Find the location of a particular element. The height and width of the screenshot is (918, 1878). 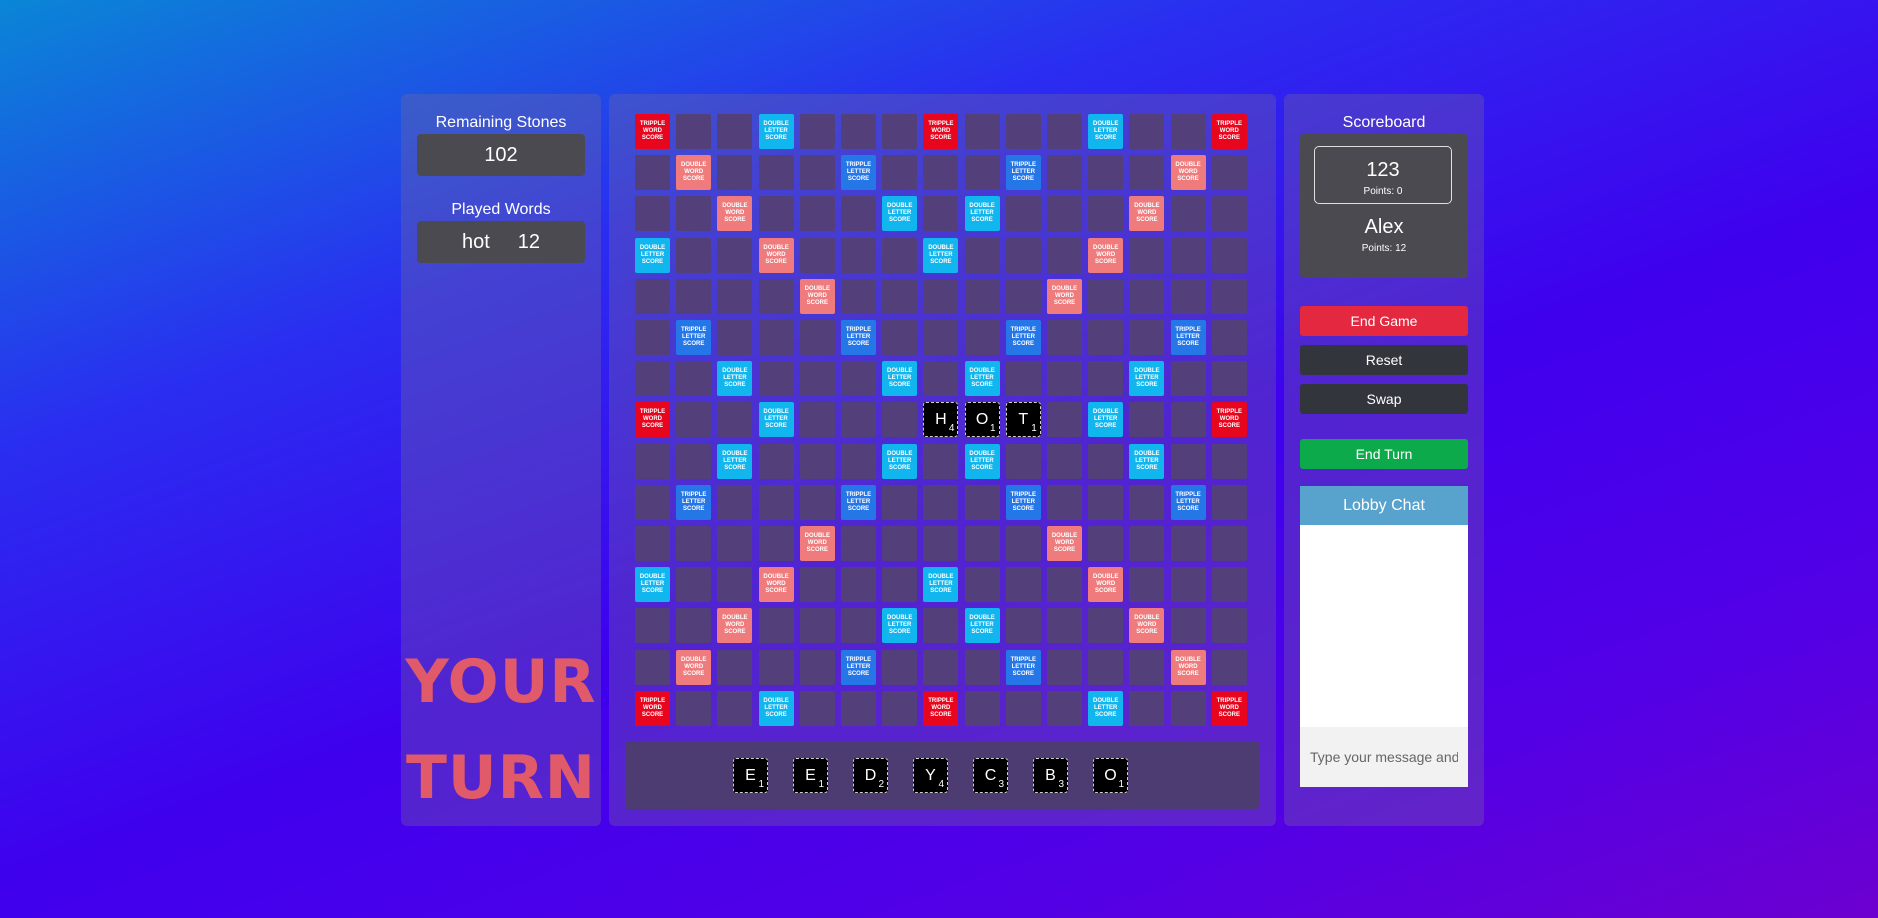

rack-tile: E1 is located at coordinates (810, 775).